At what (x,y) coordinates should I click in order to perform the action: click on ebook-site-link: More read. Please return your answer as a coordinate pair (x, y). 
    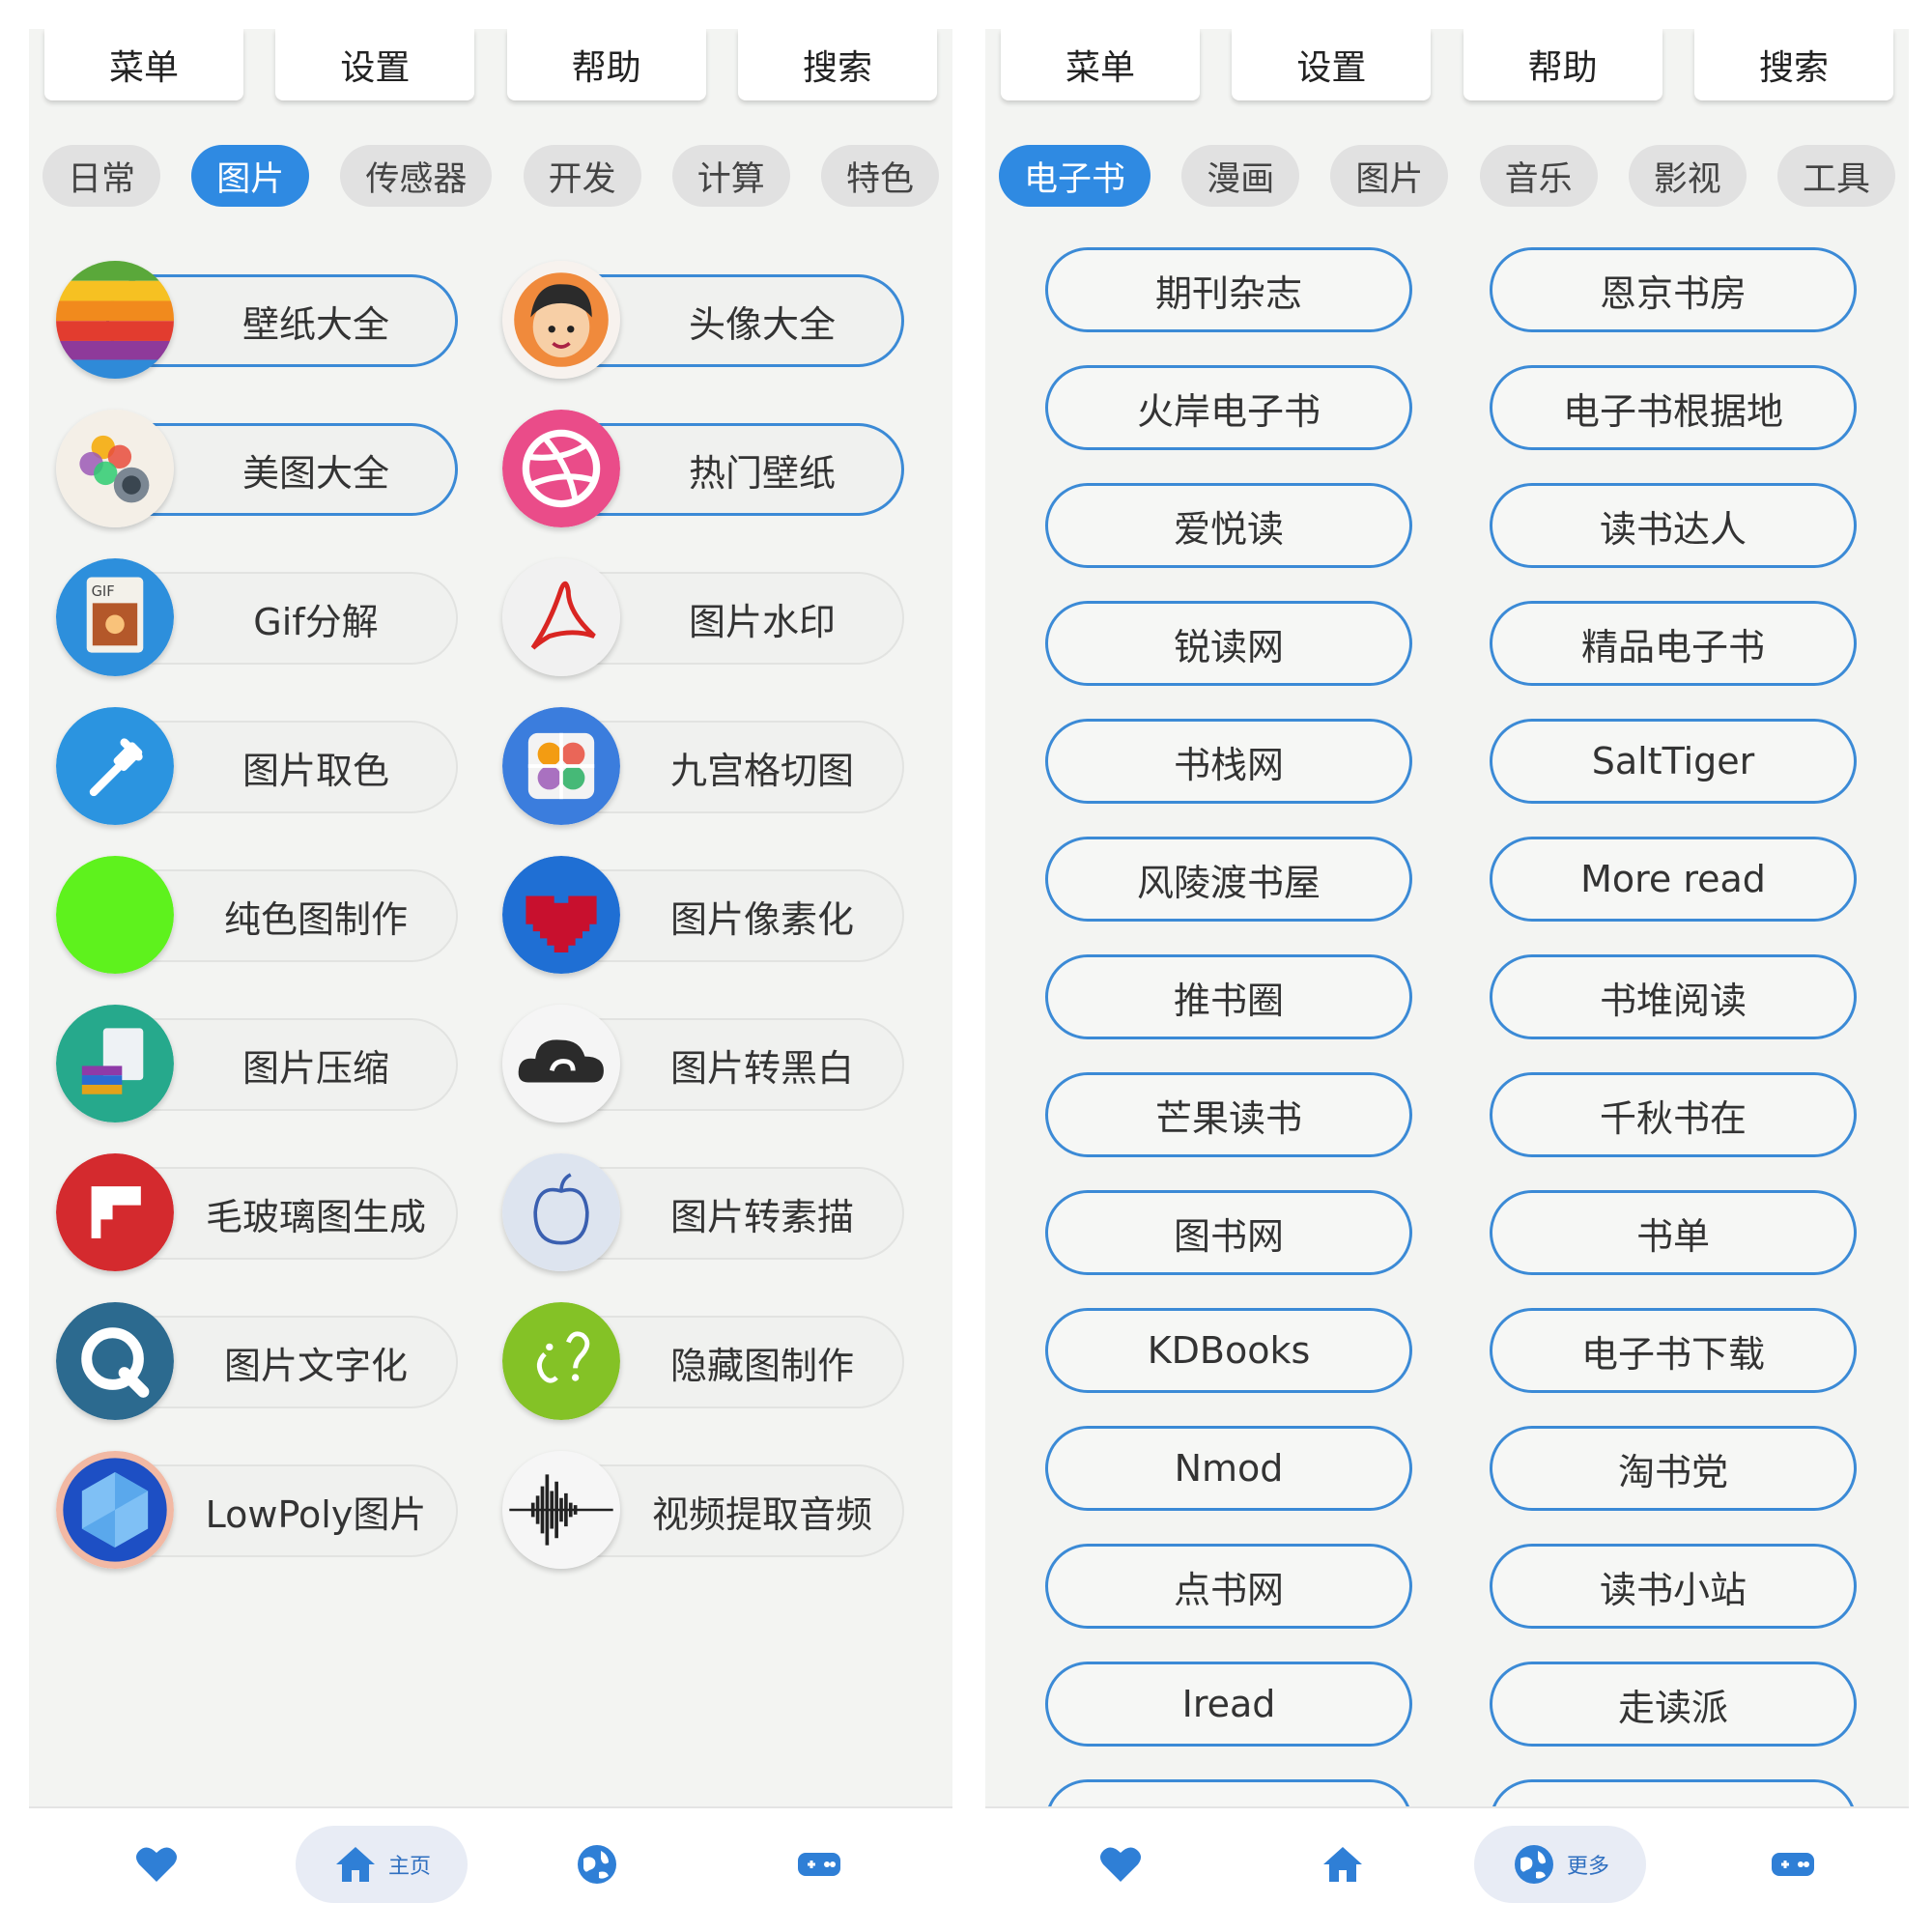
    Looking at the image, I should click on (1673, 879).